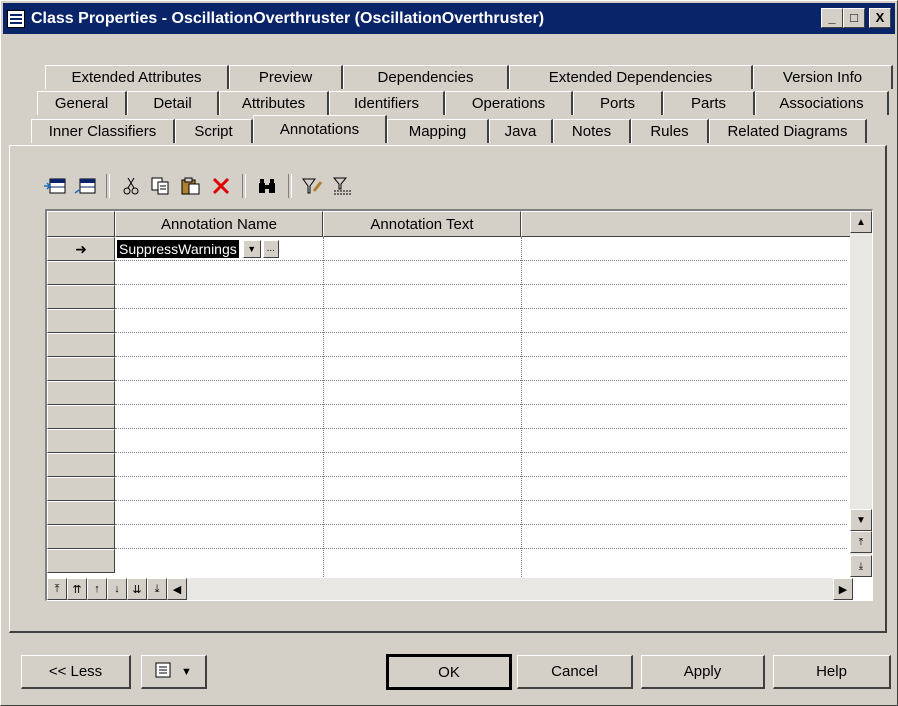  I want to click on tab-rules: Rules, so click(670, 131).